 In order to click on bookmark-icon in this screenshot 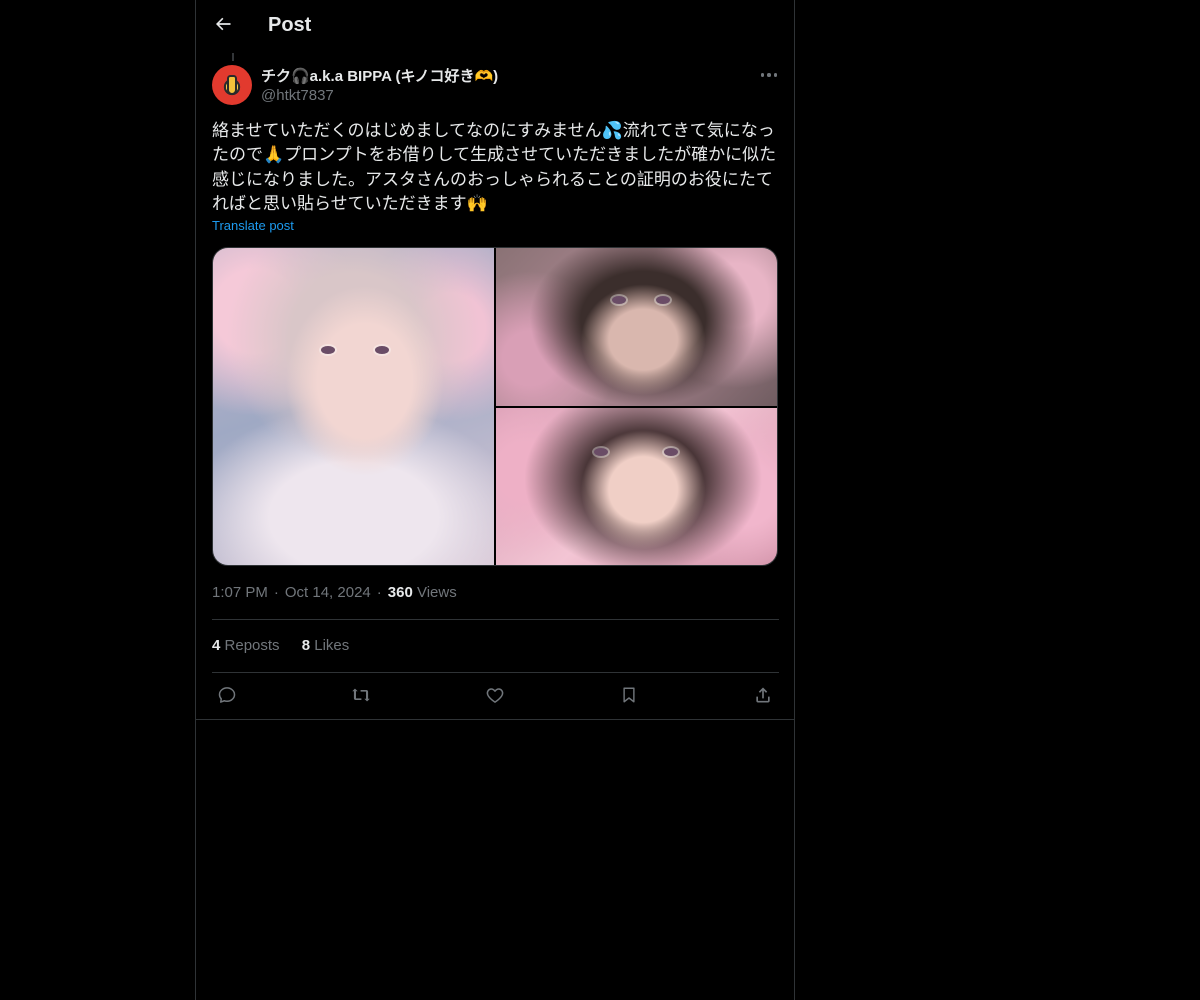, I will do `click(629, 697)`.